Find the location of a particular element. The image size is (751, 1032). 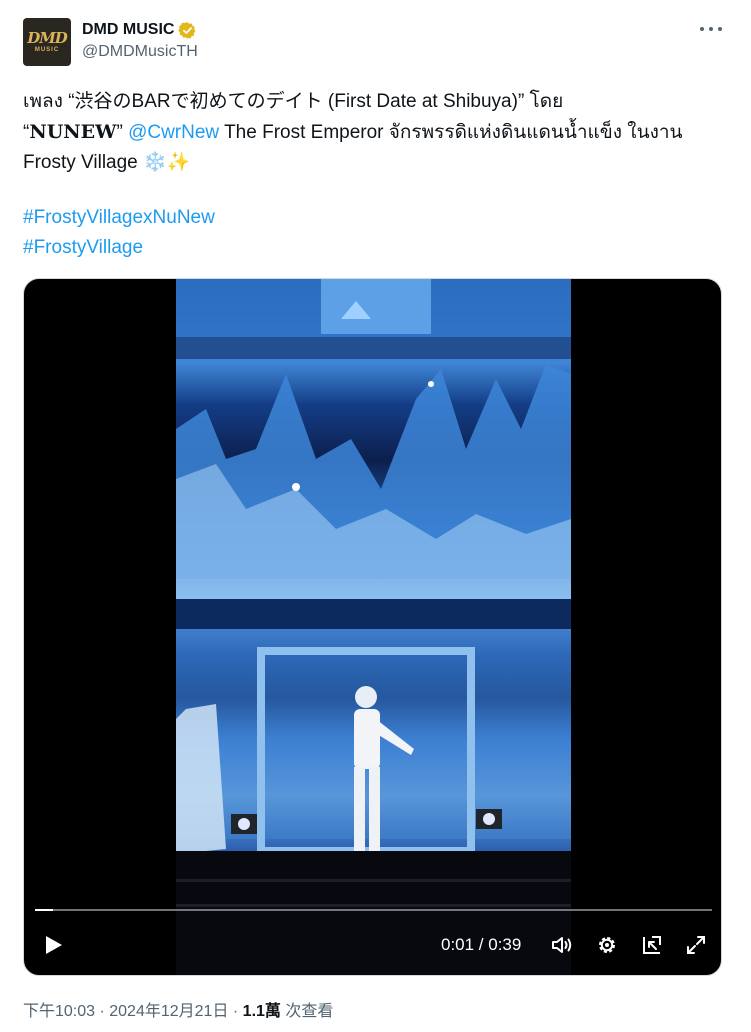

play-icon is located at coordinates (53, 945).